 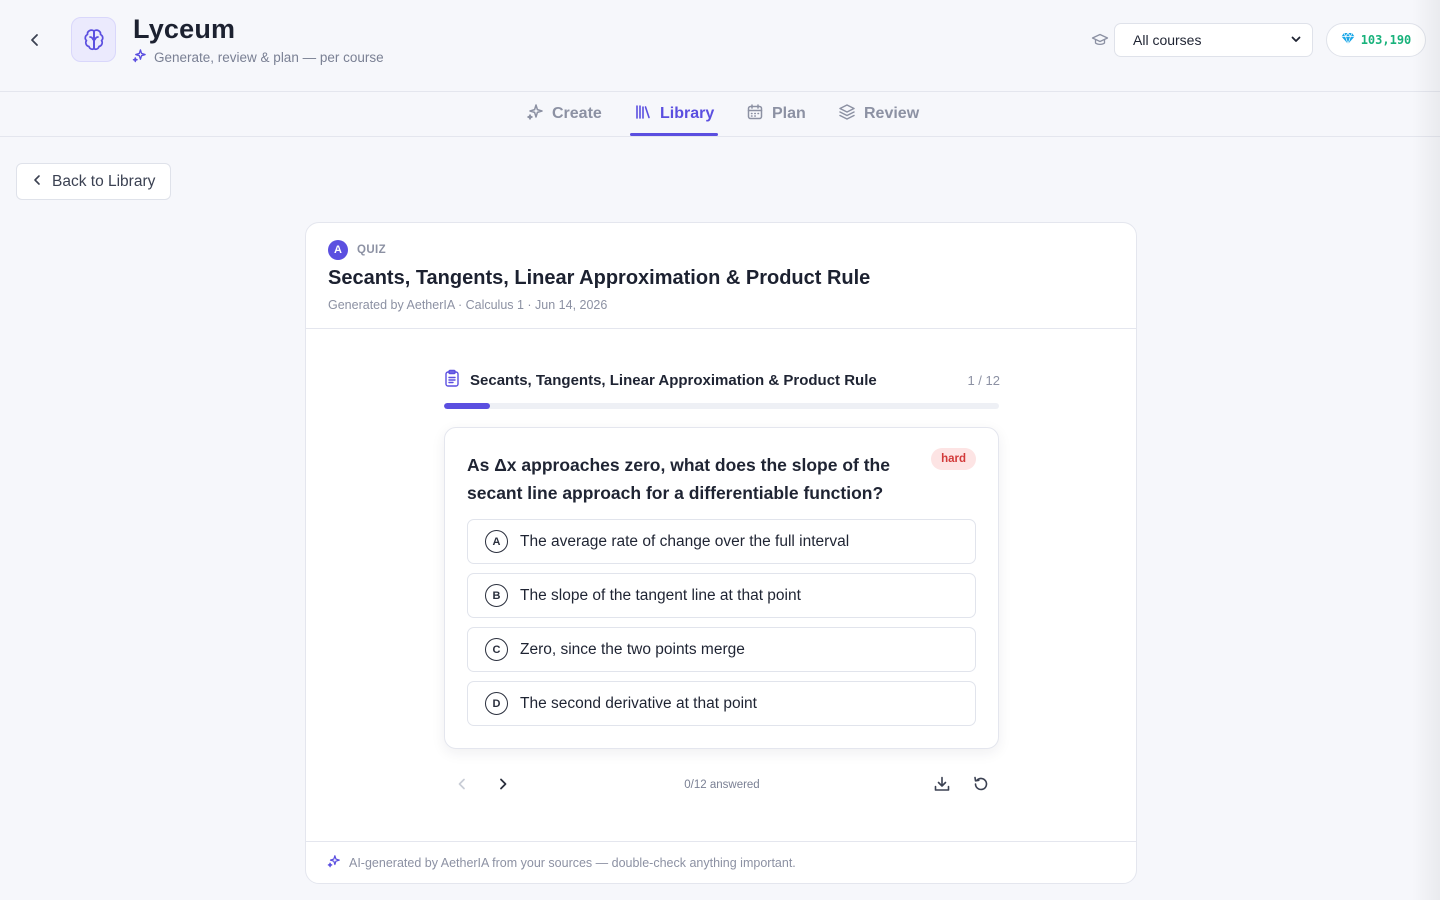 I want to click on item-type-label: QUIZ, so click(x=372, y=250).